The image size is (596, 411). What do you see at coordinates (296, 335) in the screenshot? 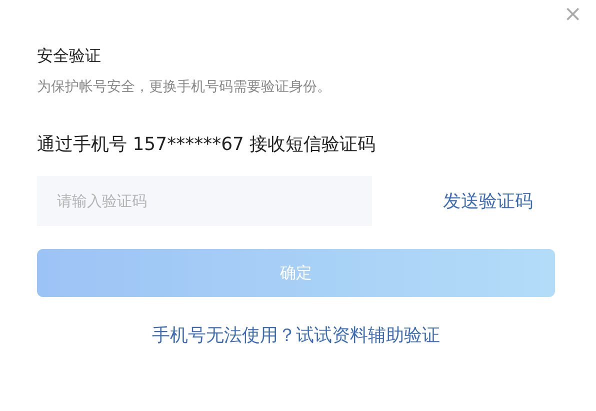
I see `alternative-verification-link: 手机号无法使用？试试资料辅助验证` at bounding box center [296, 335].